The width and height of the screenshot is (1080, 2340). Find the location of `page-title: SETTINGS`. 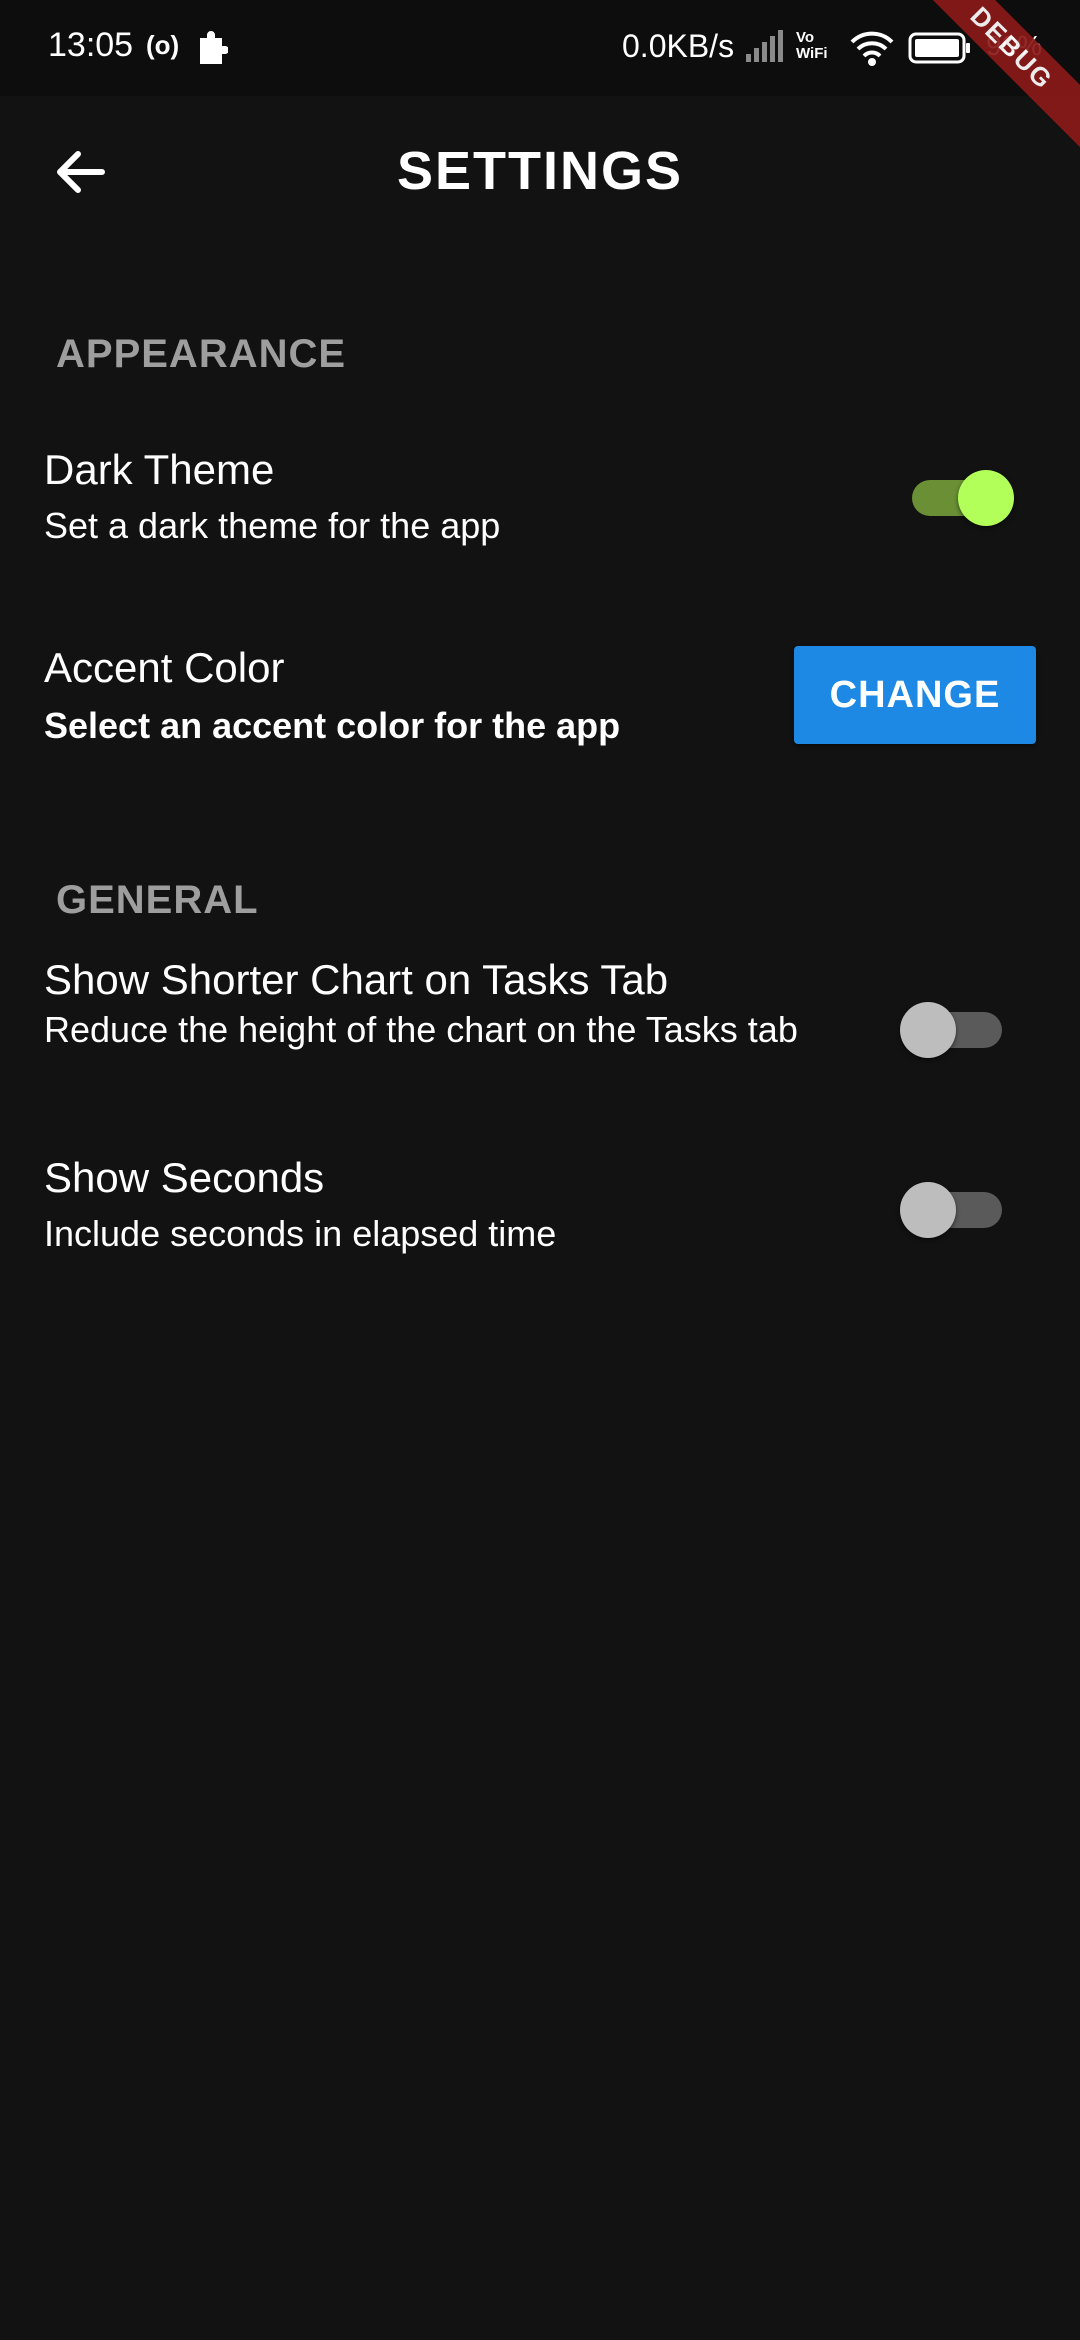

page-title: SETTINGS is located at coordinates (540, 171).